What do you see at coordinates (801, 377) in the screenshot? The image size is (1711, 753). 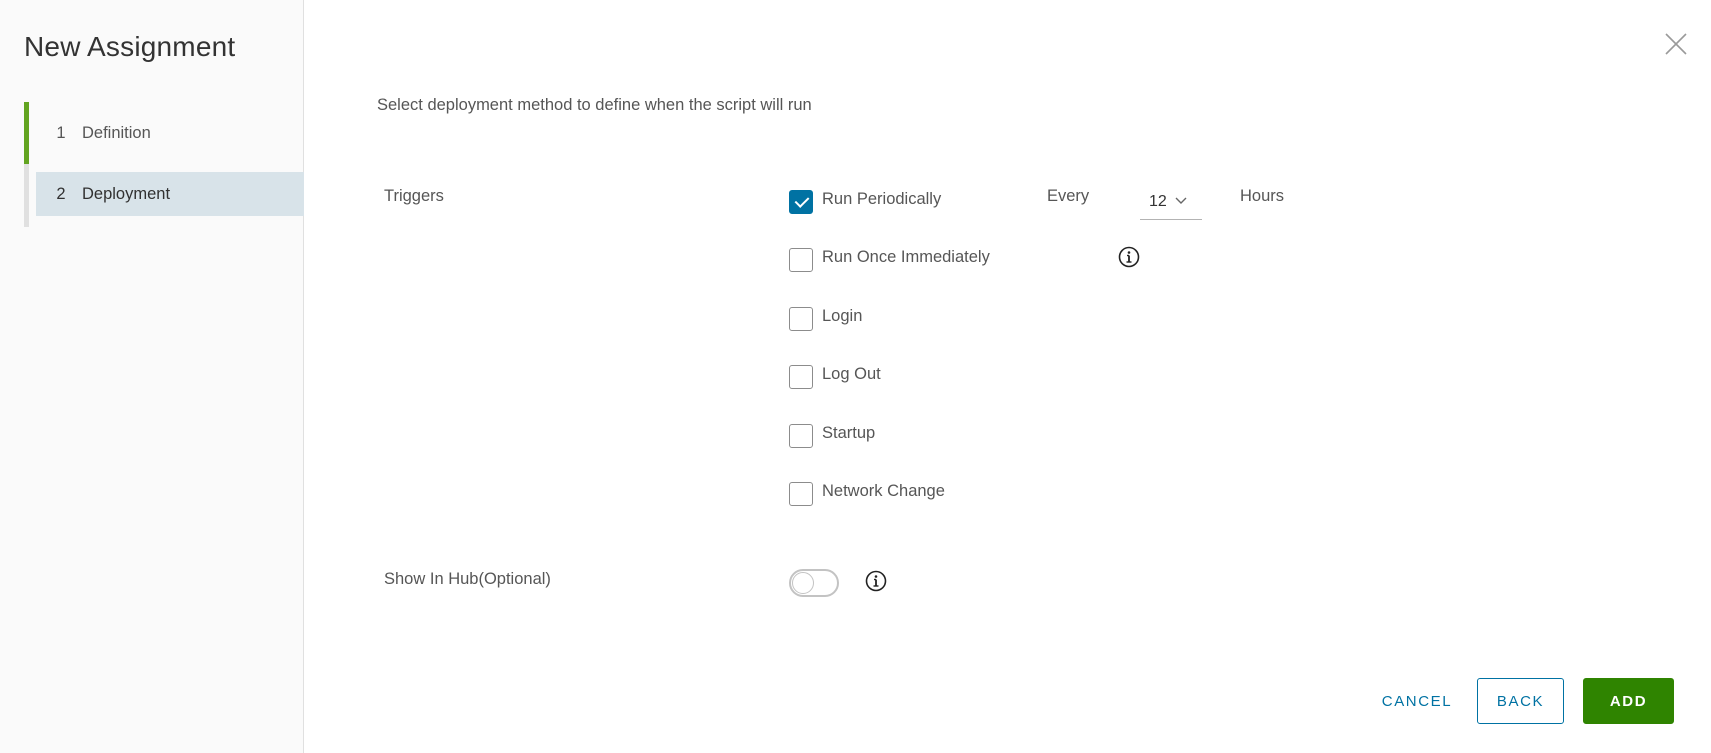 I see `log-out-checkbox` at bounding box center [801, 377].